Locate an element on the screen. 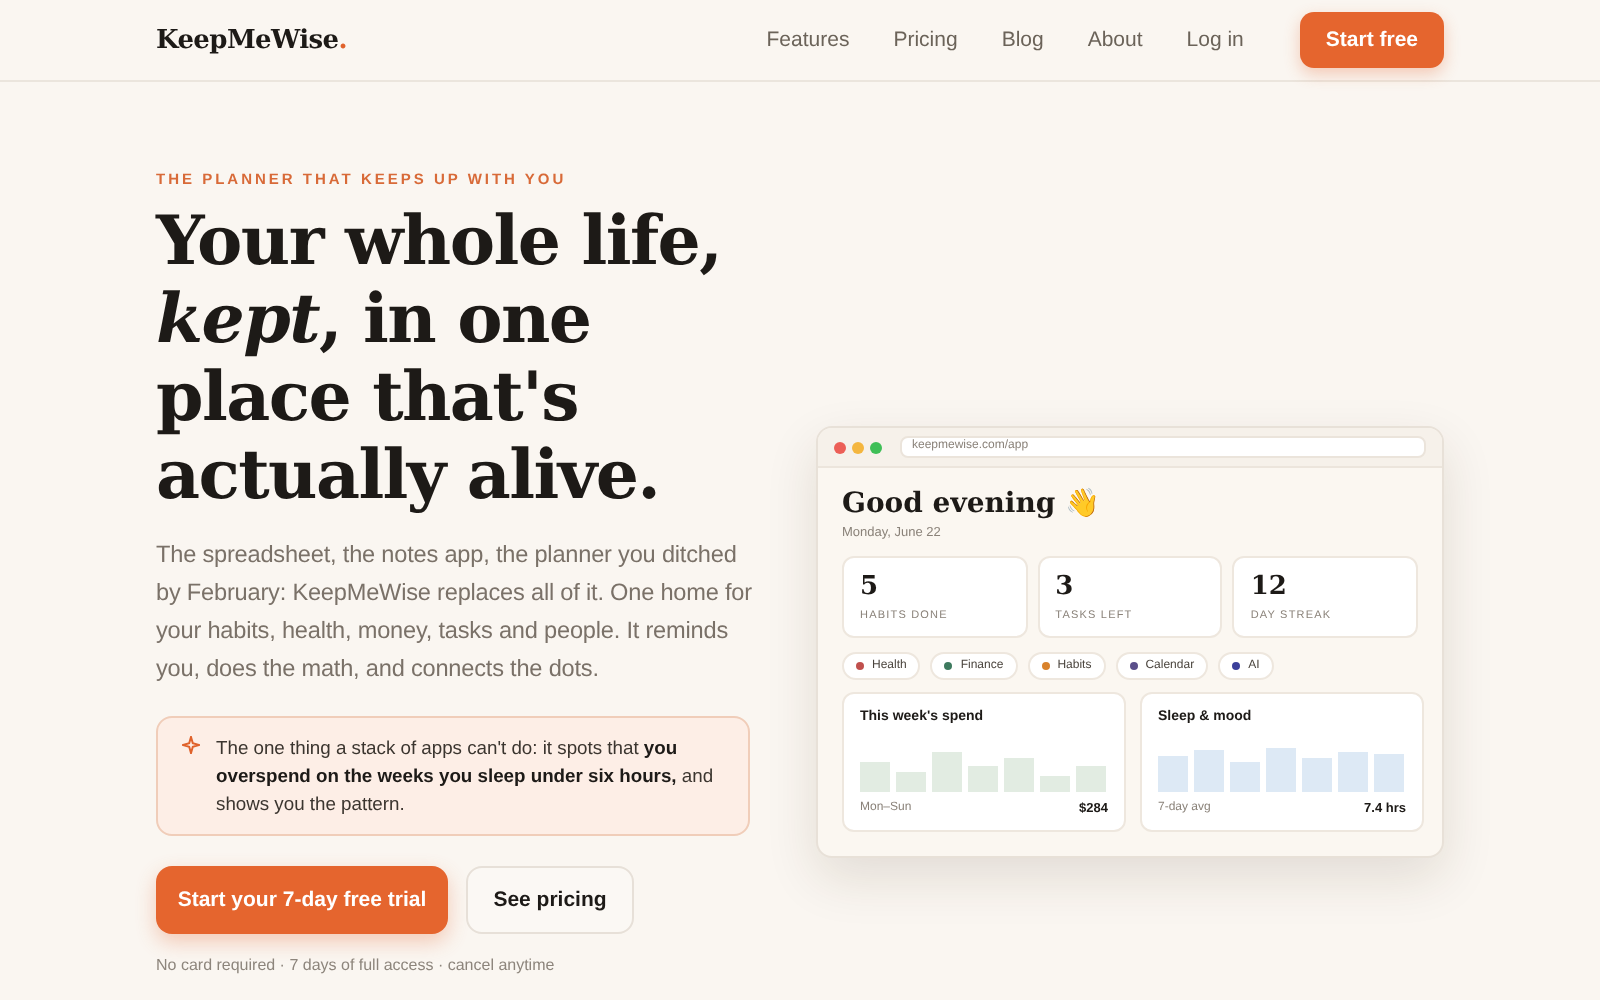 This screenshot has height=1000, width=1600. greeting: Good evening 👋 is located at coordinates (972, 503).